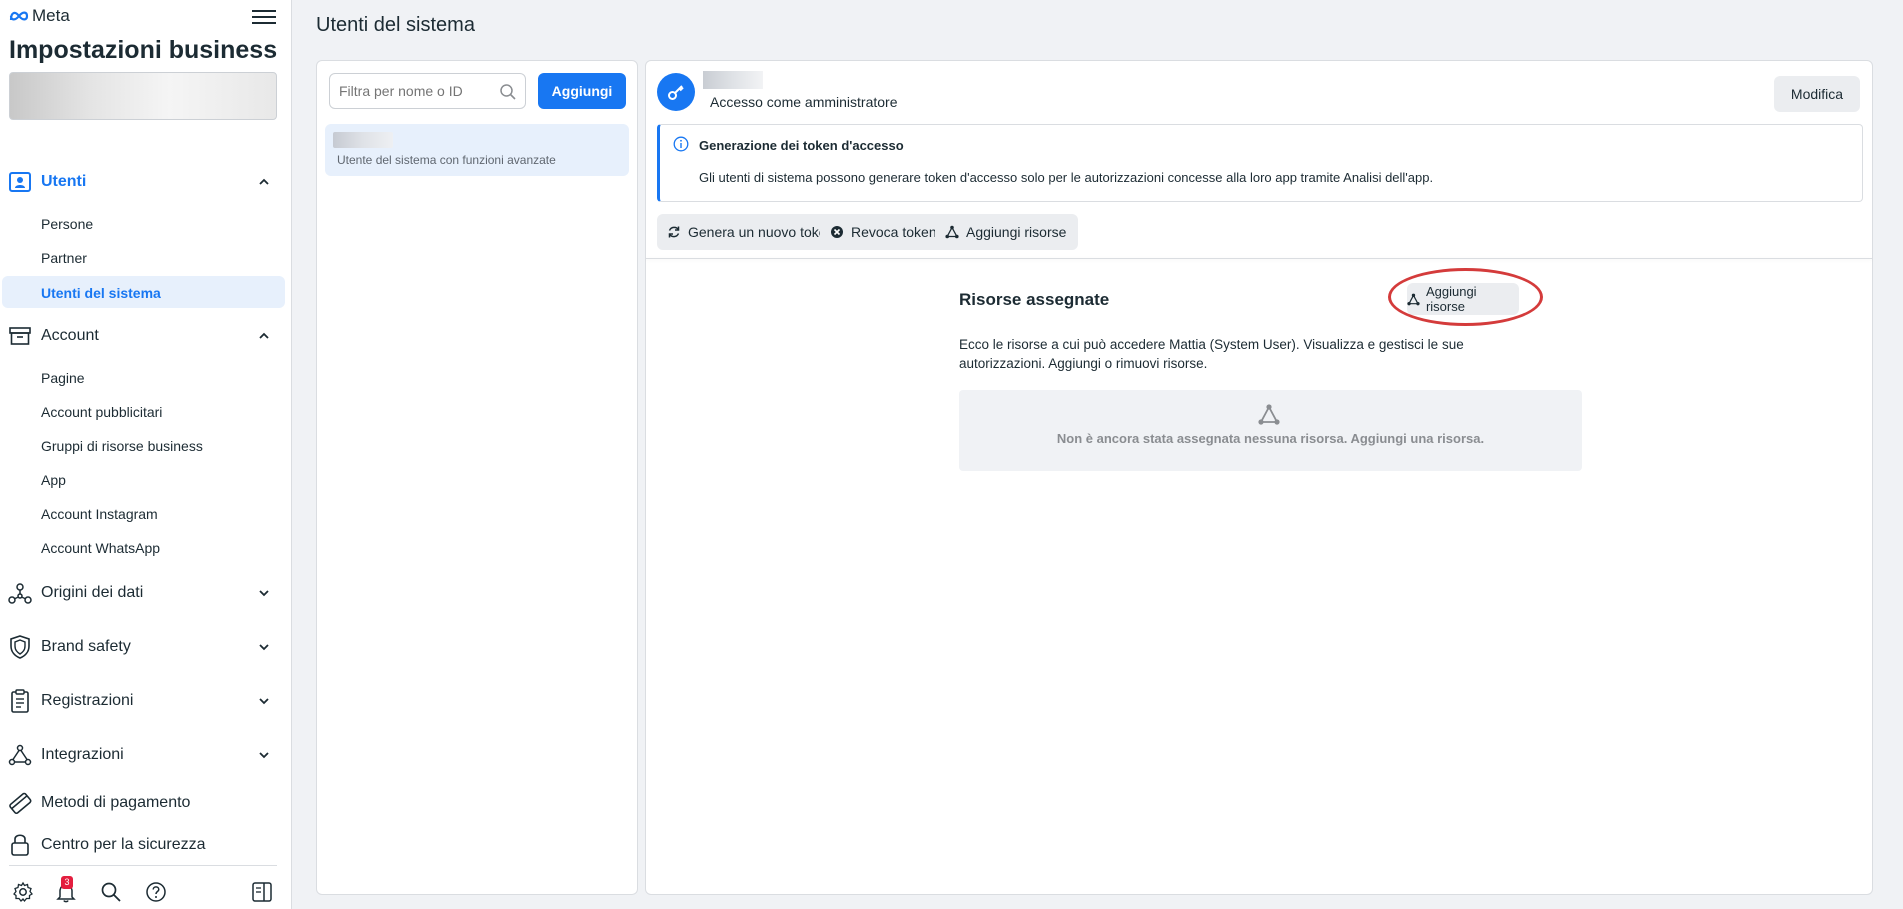 This screenshot has width=1903, height=909. What do you see at coordinates (53, 480) in the screenshot?
I see `nav-item-apps: App` at bounding box center [53, 480].